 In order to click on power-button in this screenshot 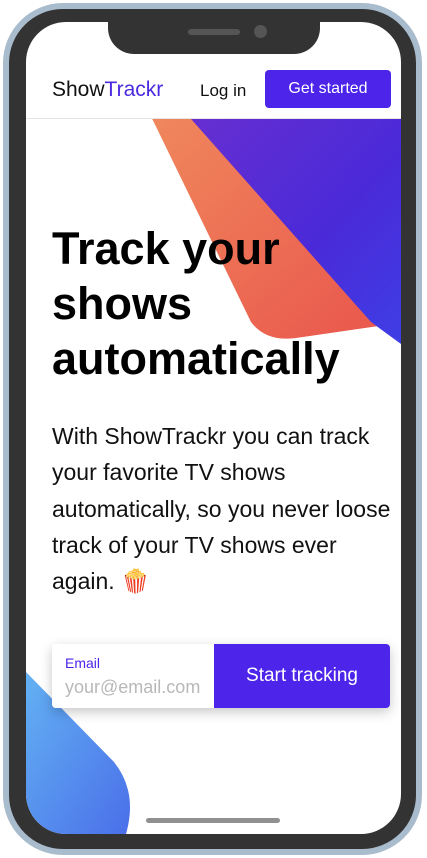, I will do `click(419, 249)`.